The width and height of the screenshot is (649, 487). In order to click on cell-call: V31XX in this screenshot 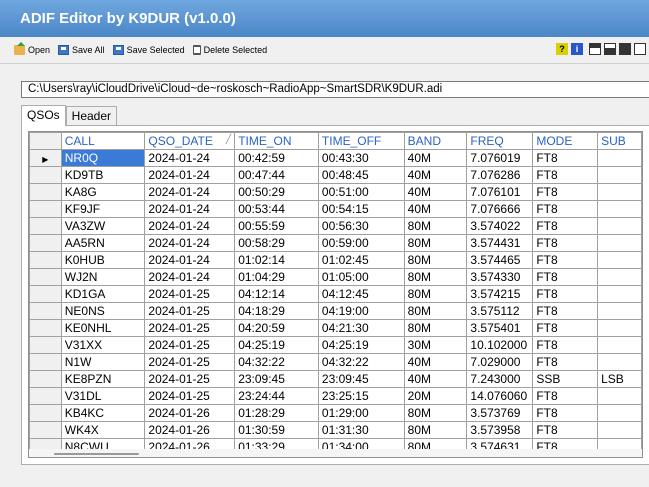, I will do `click(103, 345)`.